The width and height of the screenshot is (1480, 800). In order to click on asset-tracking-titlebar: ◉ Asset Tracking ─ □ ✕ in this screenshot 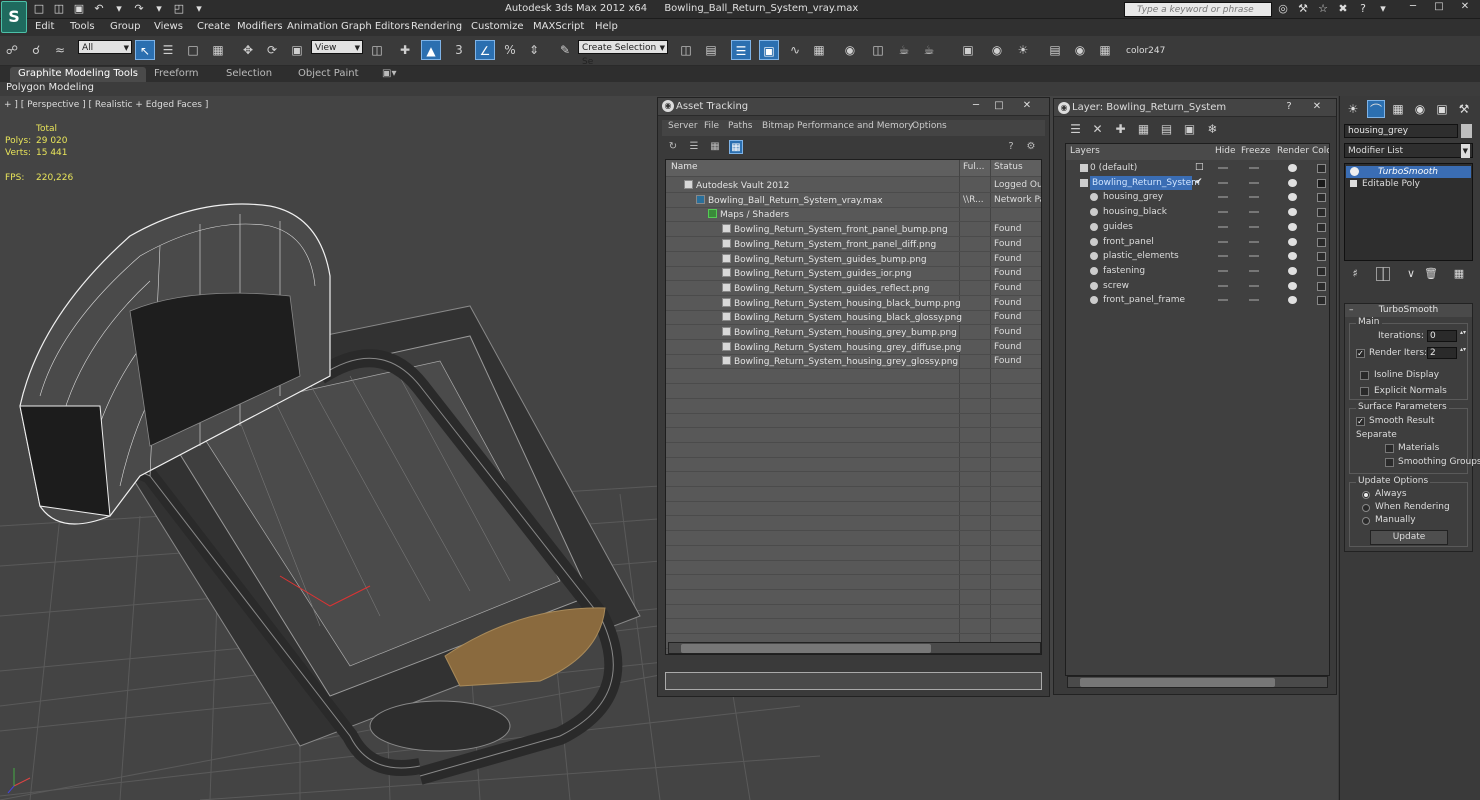, I will do `click(853, 107)`.